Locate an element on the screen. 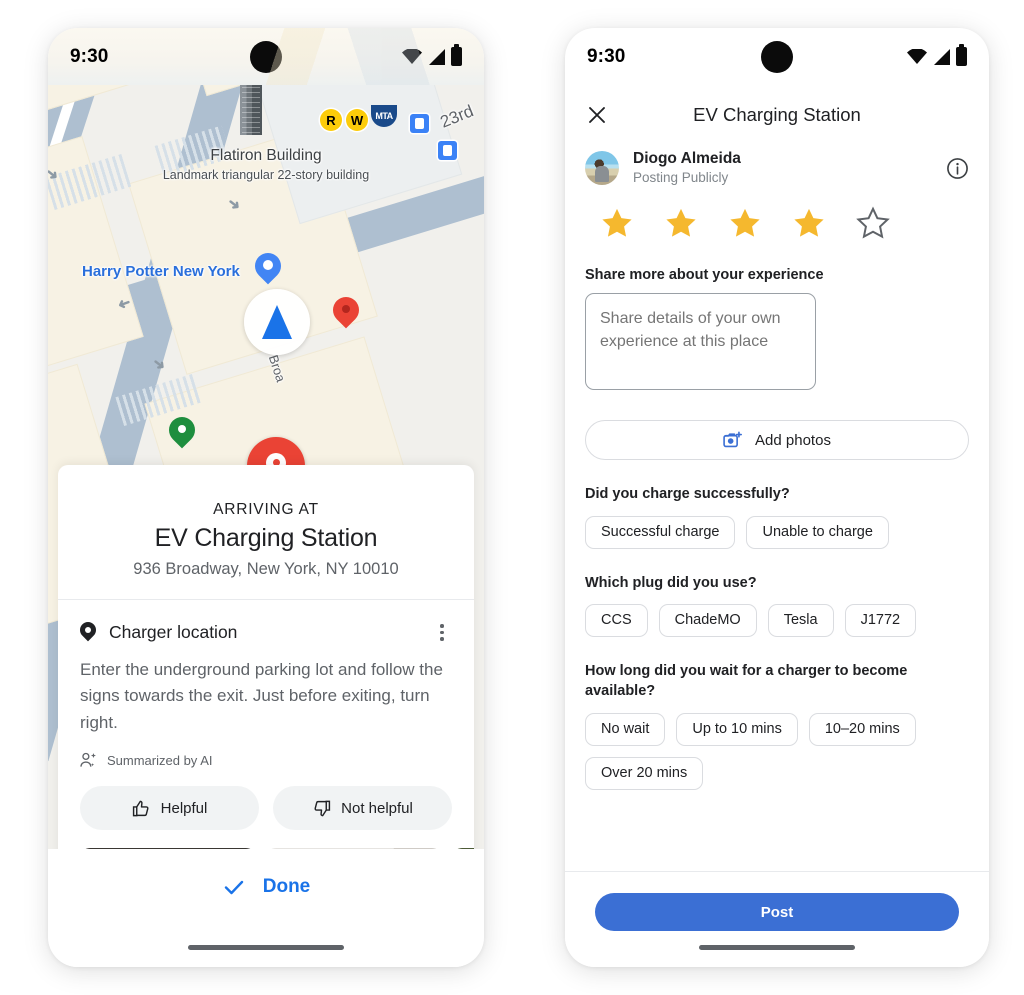  add-photos-label: Add photos is located at coordinates (793, 440).